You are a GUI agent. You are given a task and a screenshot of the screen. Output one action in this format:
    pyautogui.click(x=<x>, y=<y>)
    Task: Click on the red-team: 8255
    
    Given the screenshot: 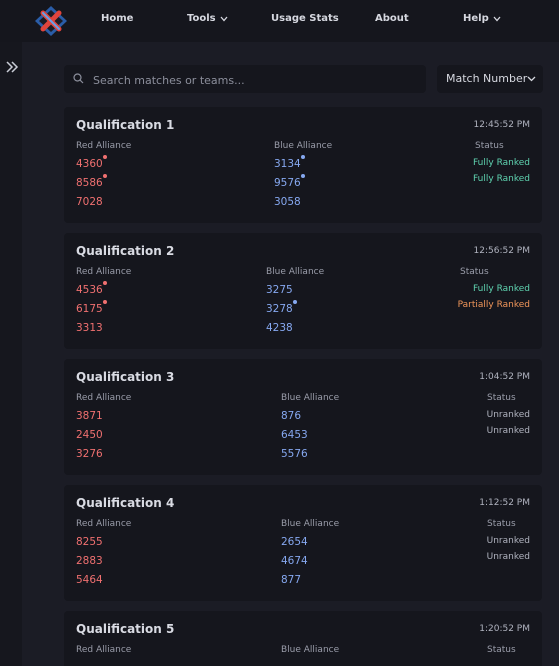 What is the action you would take?
    pyautogui.click(x=89, y=542)
    